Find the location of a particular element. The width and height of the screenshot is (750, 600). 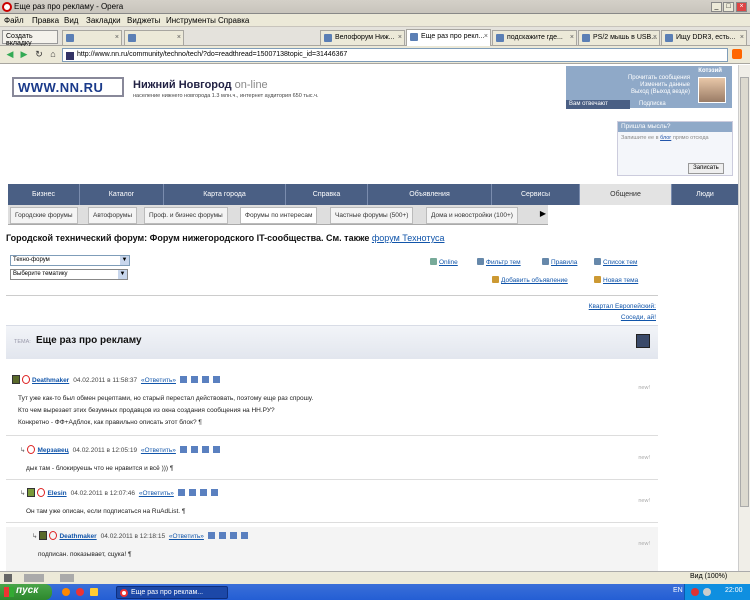

menu-file: Файл is located at coordinates (14, 20).